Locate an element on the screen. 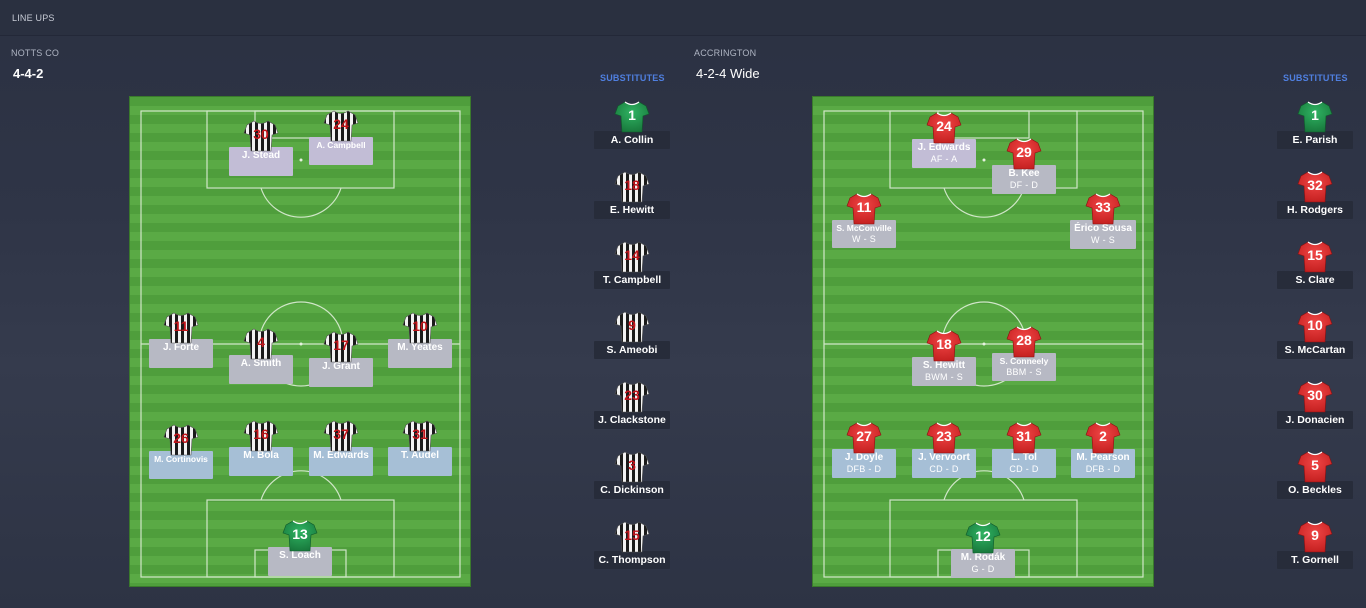  player-role: CD - D is located at coordinates (1024, 469).